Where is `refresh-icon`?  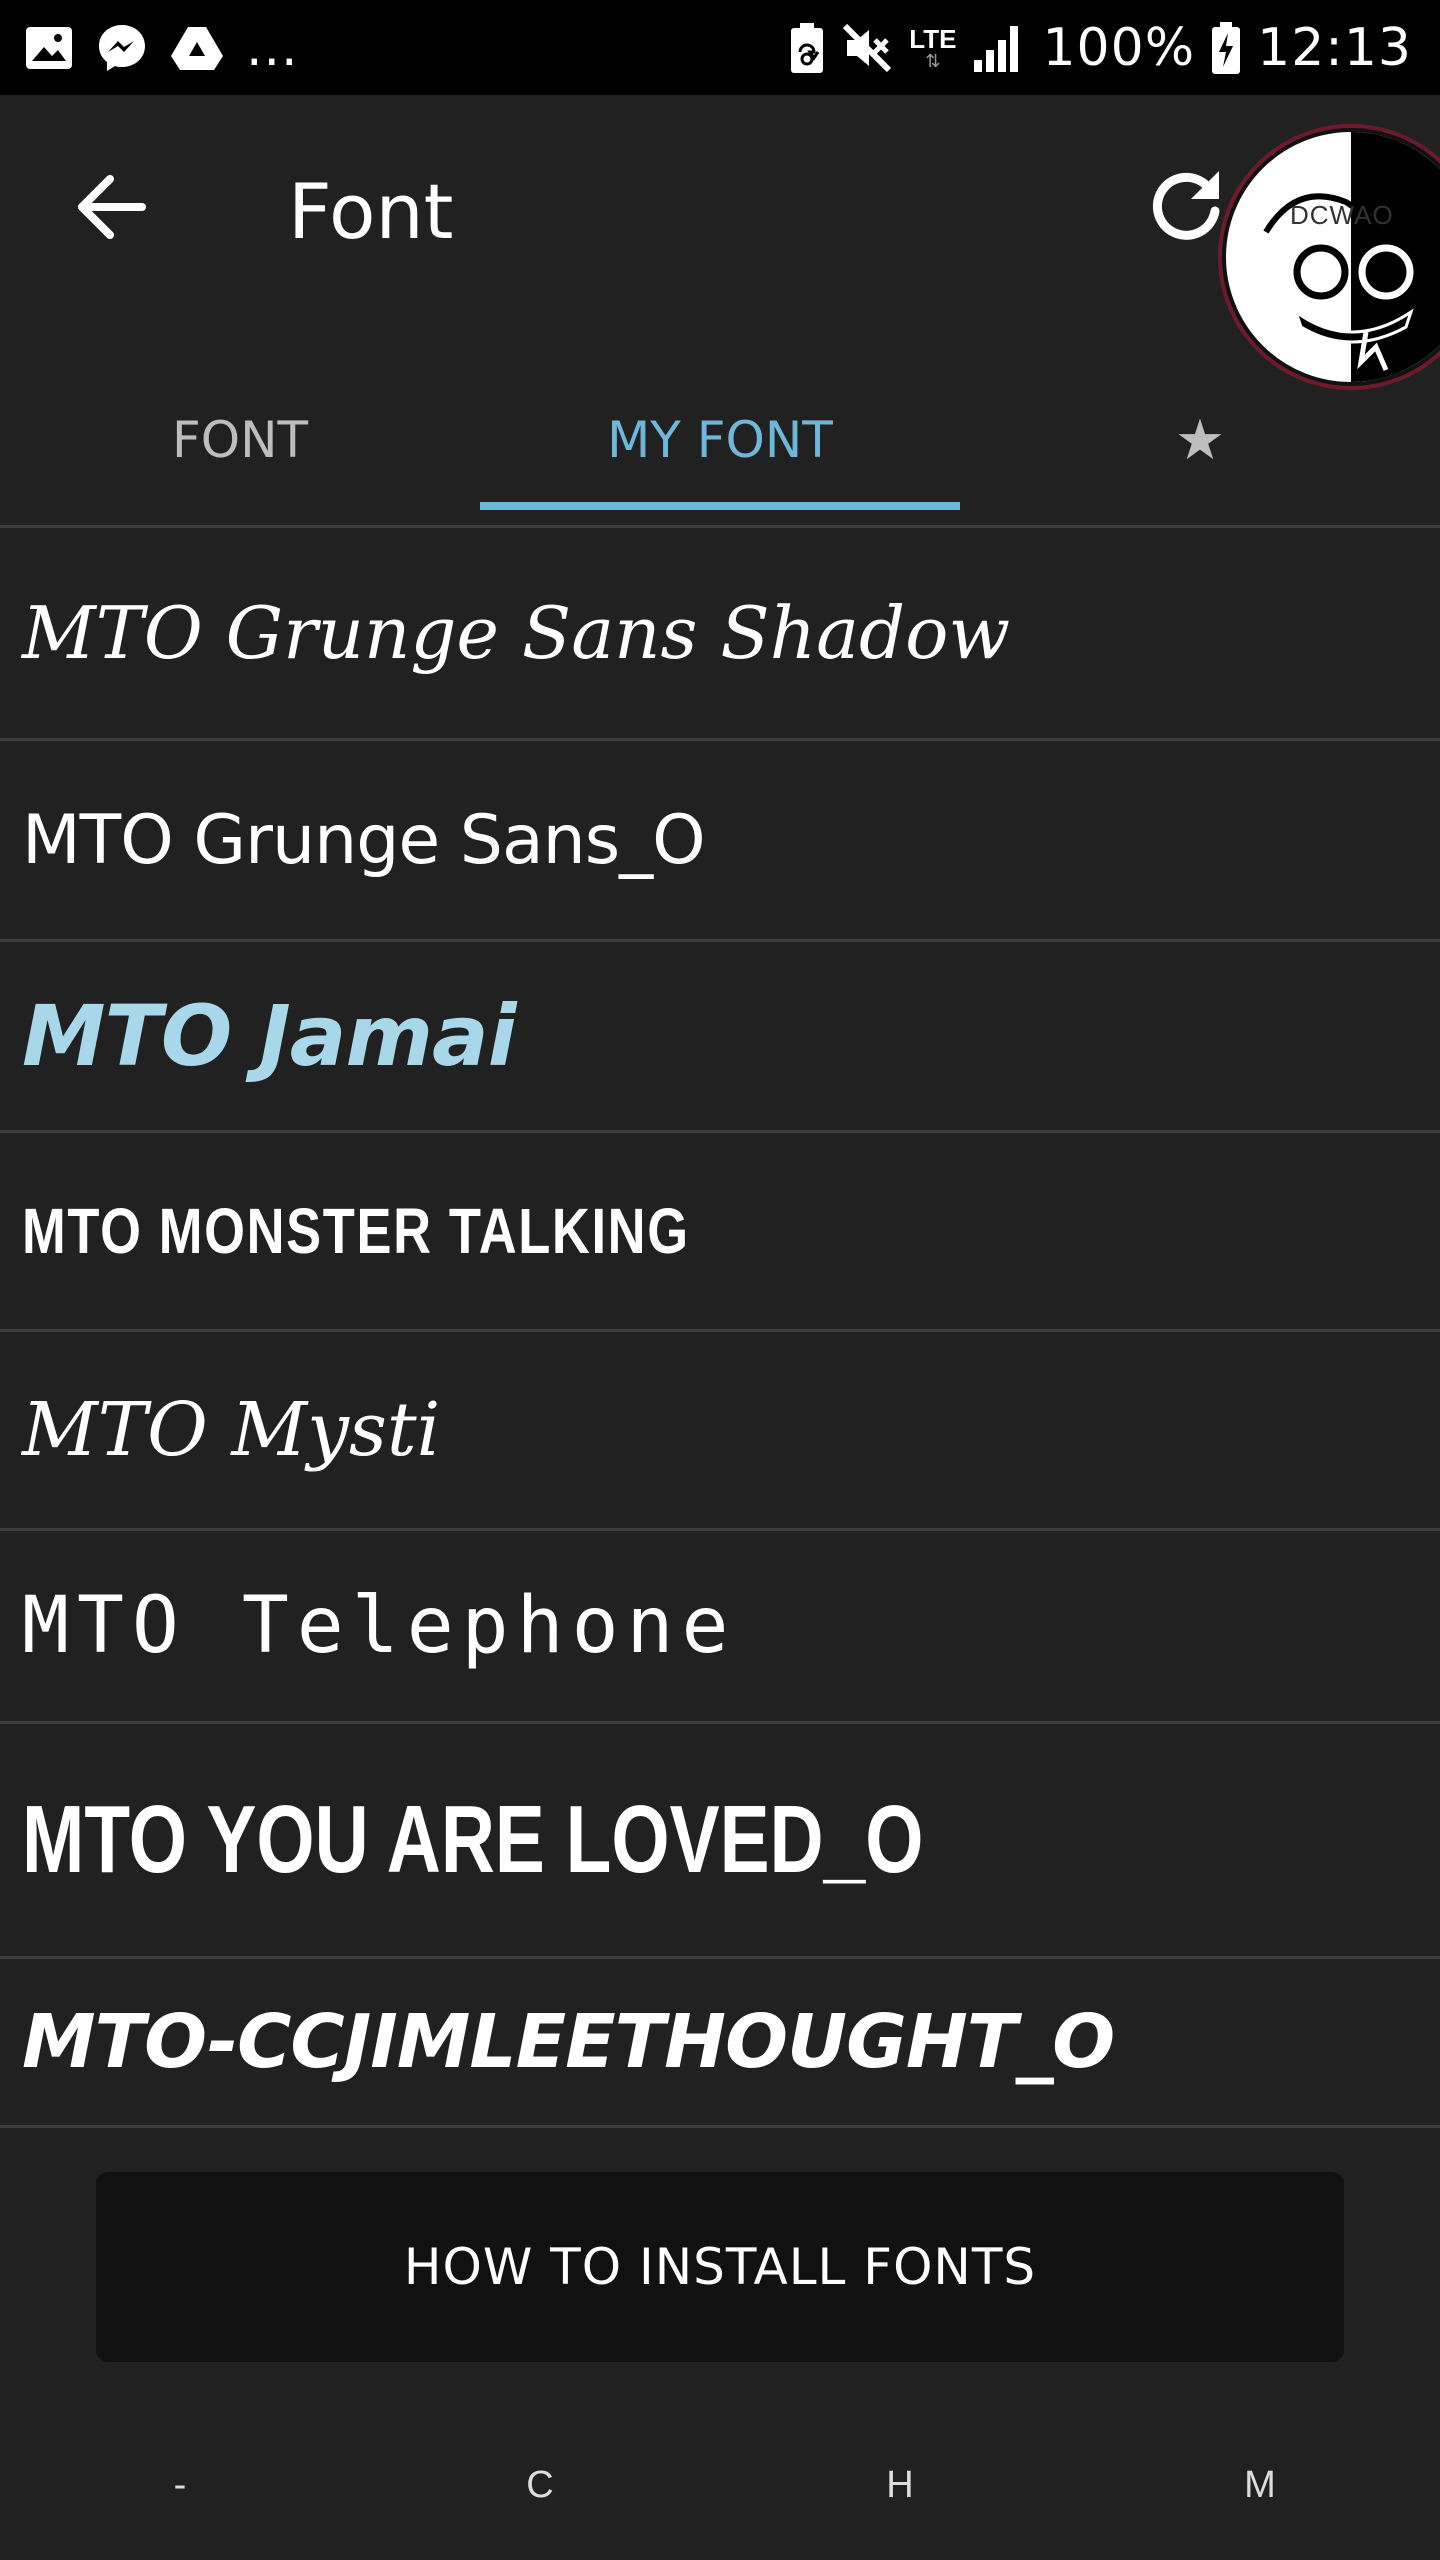
refresh-icon is located at coordinates (1186, 205).